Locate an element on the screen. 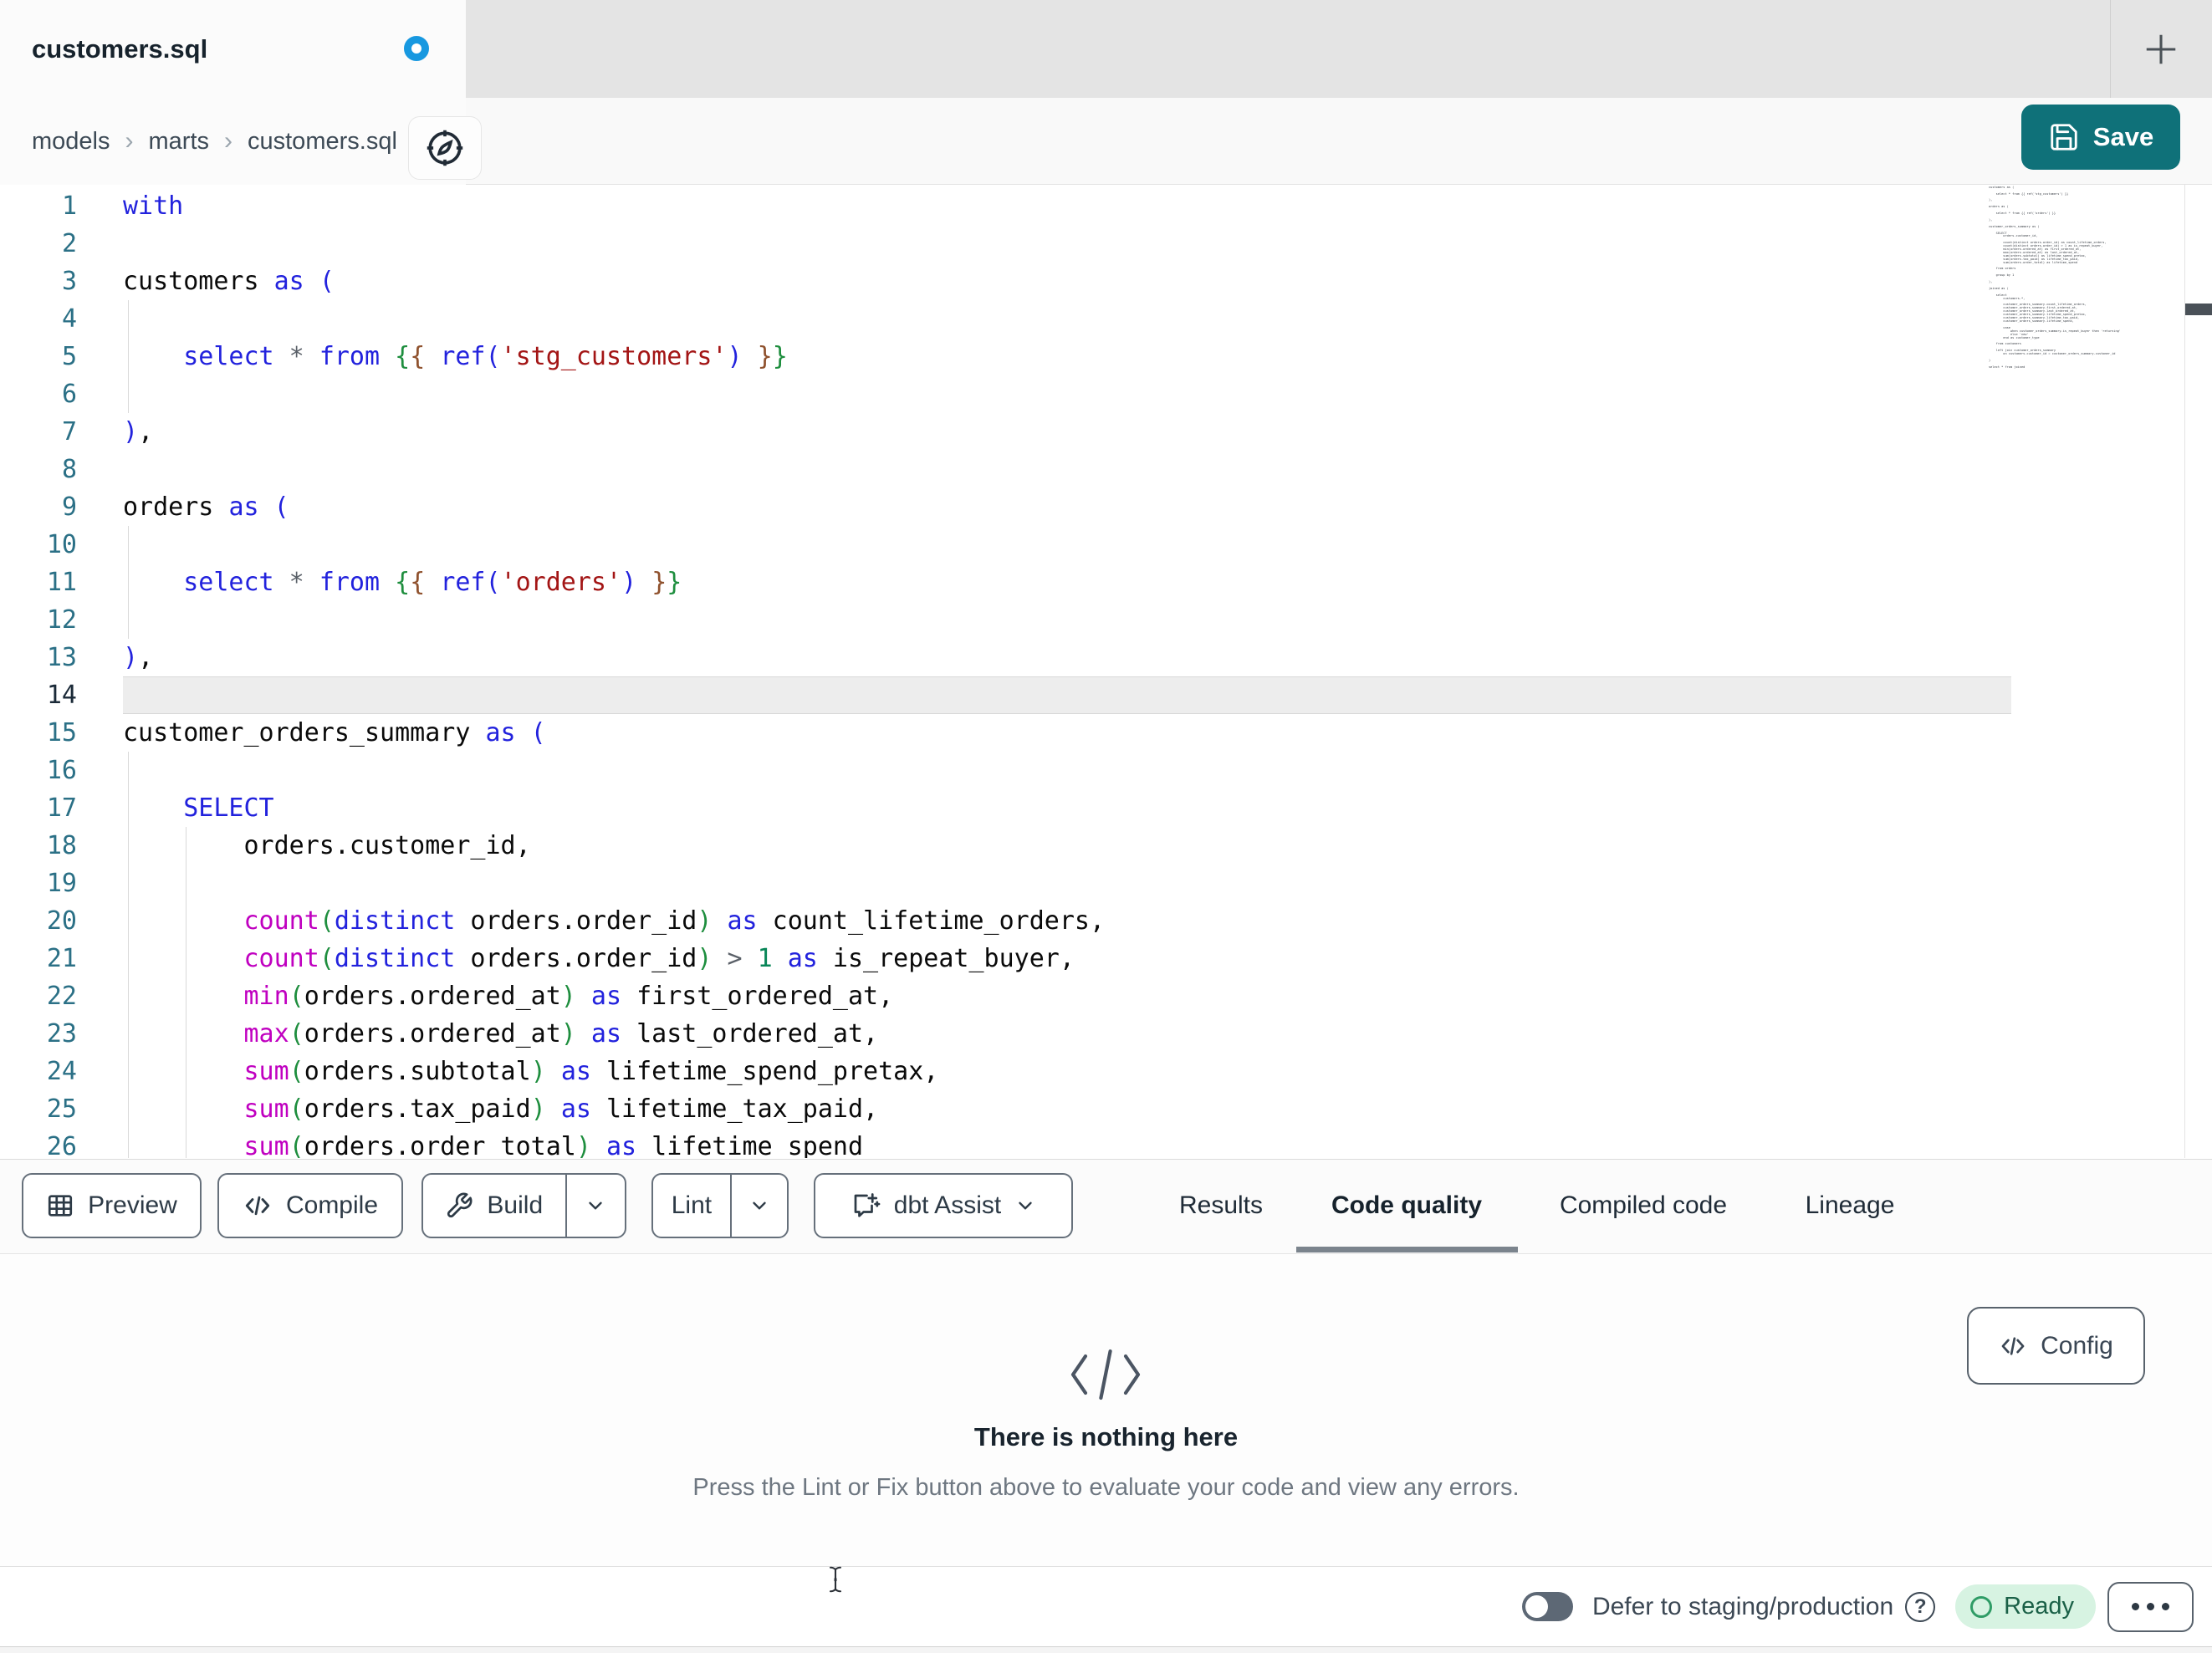  lineage-compass-button is located at coordinates (445, 148).